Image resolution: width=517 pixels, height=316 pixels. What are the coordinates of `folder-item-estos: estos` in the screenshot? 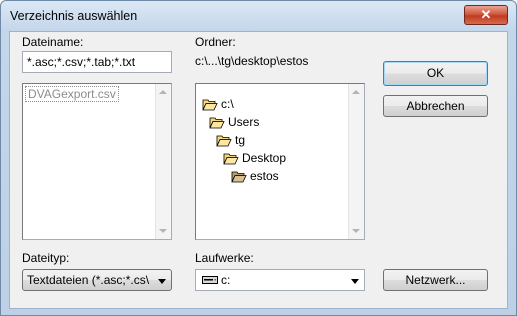 It's located at (255, 176).